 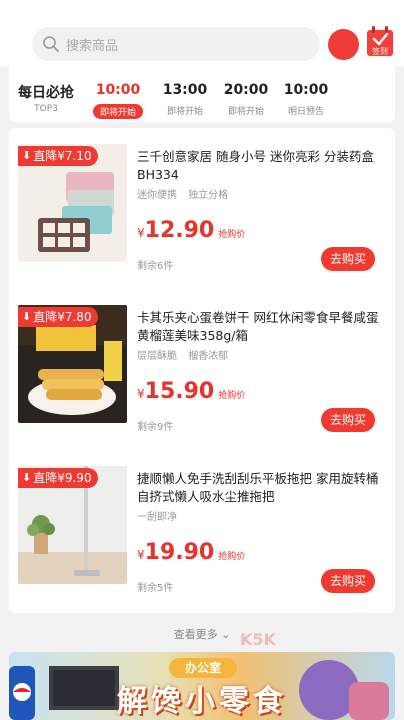 I want to click on product-title: 卡其乐夹心蛋卷饼干 网红休闲零食早餐咸蛋黄榴莲美味358g/箱, so click(x=258, y=326).